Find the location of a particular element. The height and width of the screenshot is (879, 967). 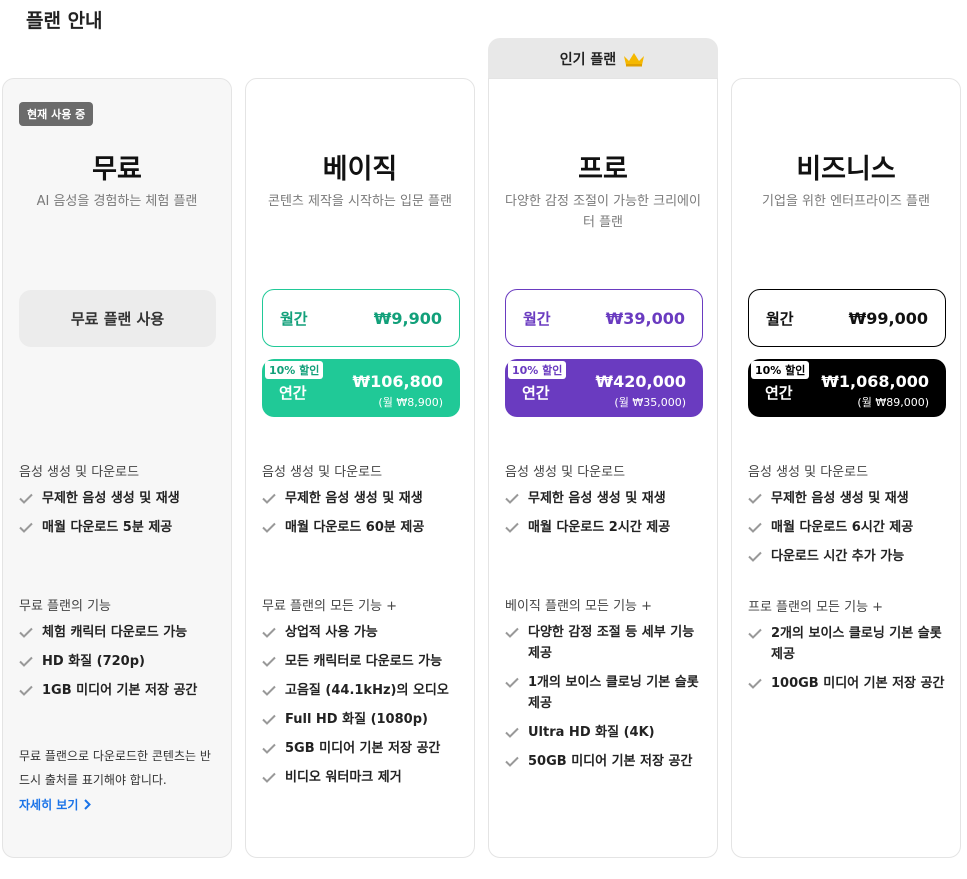

feature-list-download: 무제한 음성 생성 및 재생 매월 다운로드 5분 제공 is located at coordinates (120, 517).